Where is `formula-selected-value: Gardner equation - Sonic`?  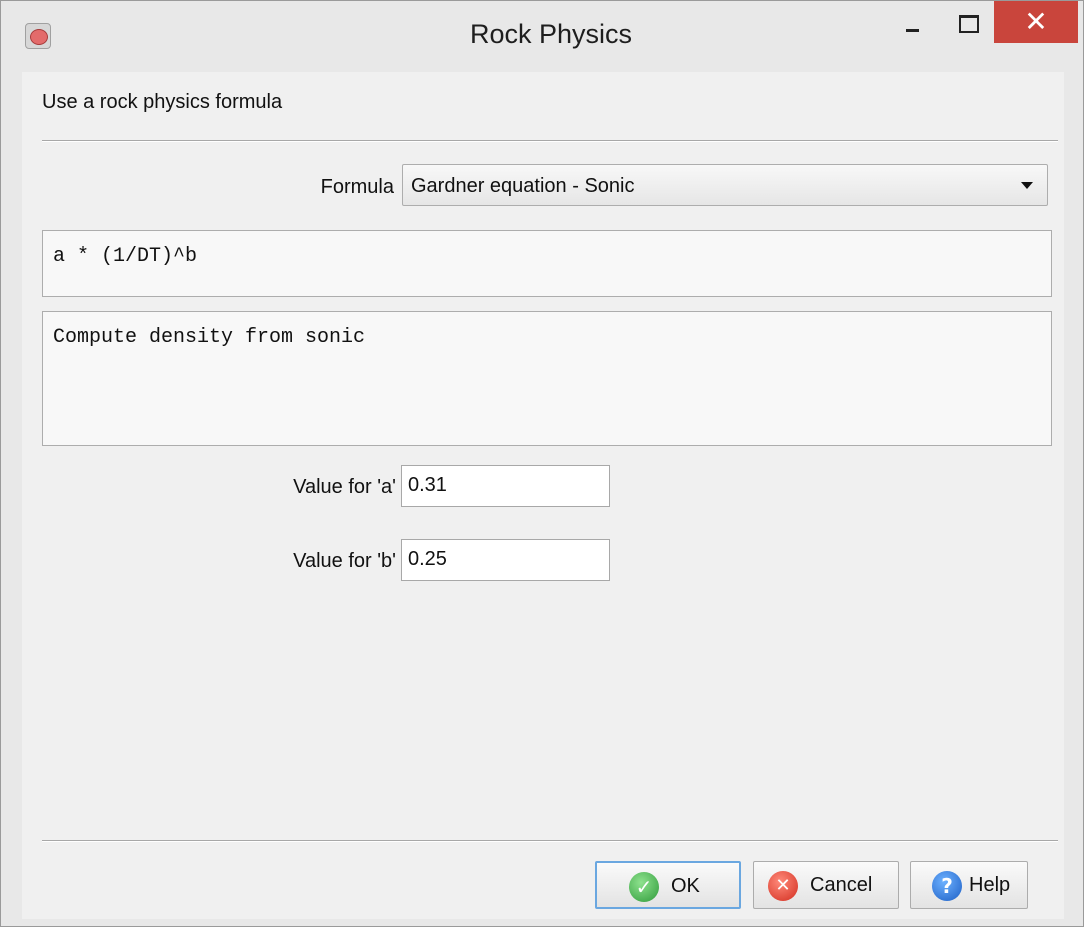 formula-selected-value: Gardner equation - Sonic is located at coordinates (523, 186).